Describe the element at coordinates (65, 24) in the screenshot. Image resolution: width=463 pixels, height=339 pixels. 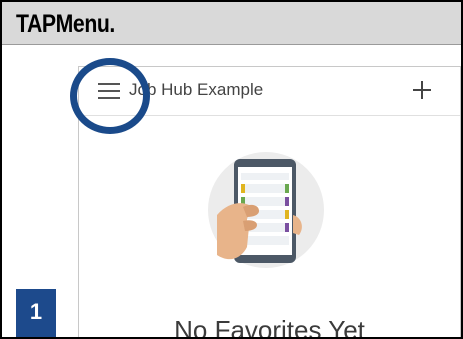
I see `instruction-text: TAPMenu.` at that location.